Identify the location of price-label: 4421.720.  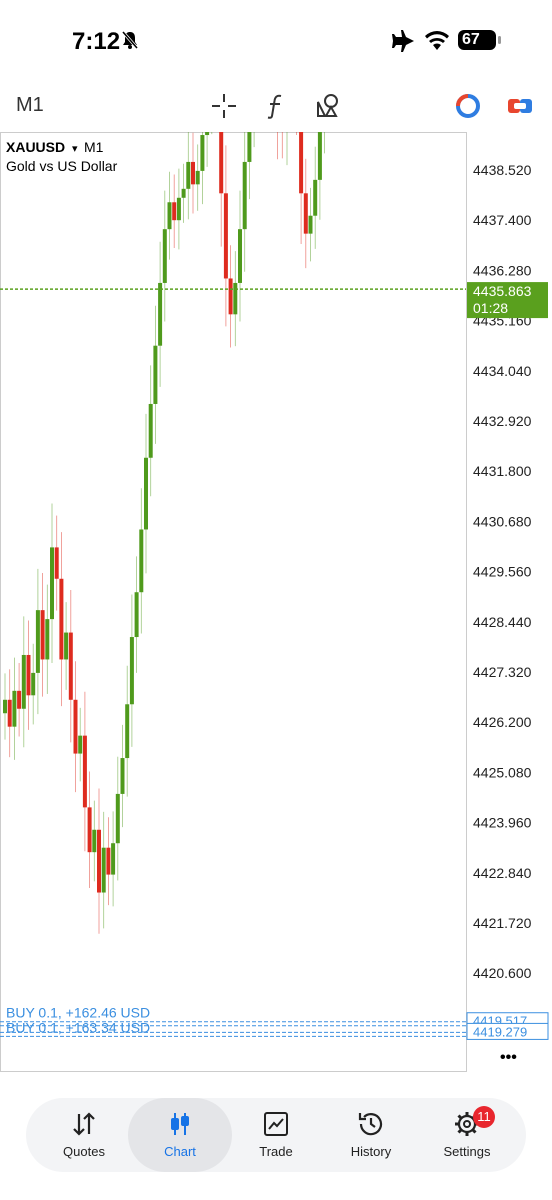
(502, 923).